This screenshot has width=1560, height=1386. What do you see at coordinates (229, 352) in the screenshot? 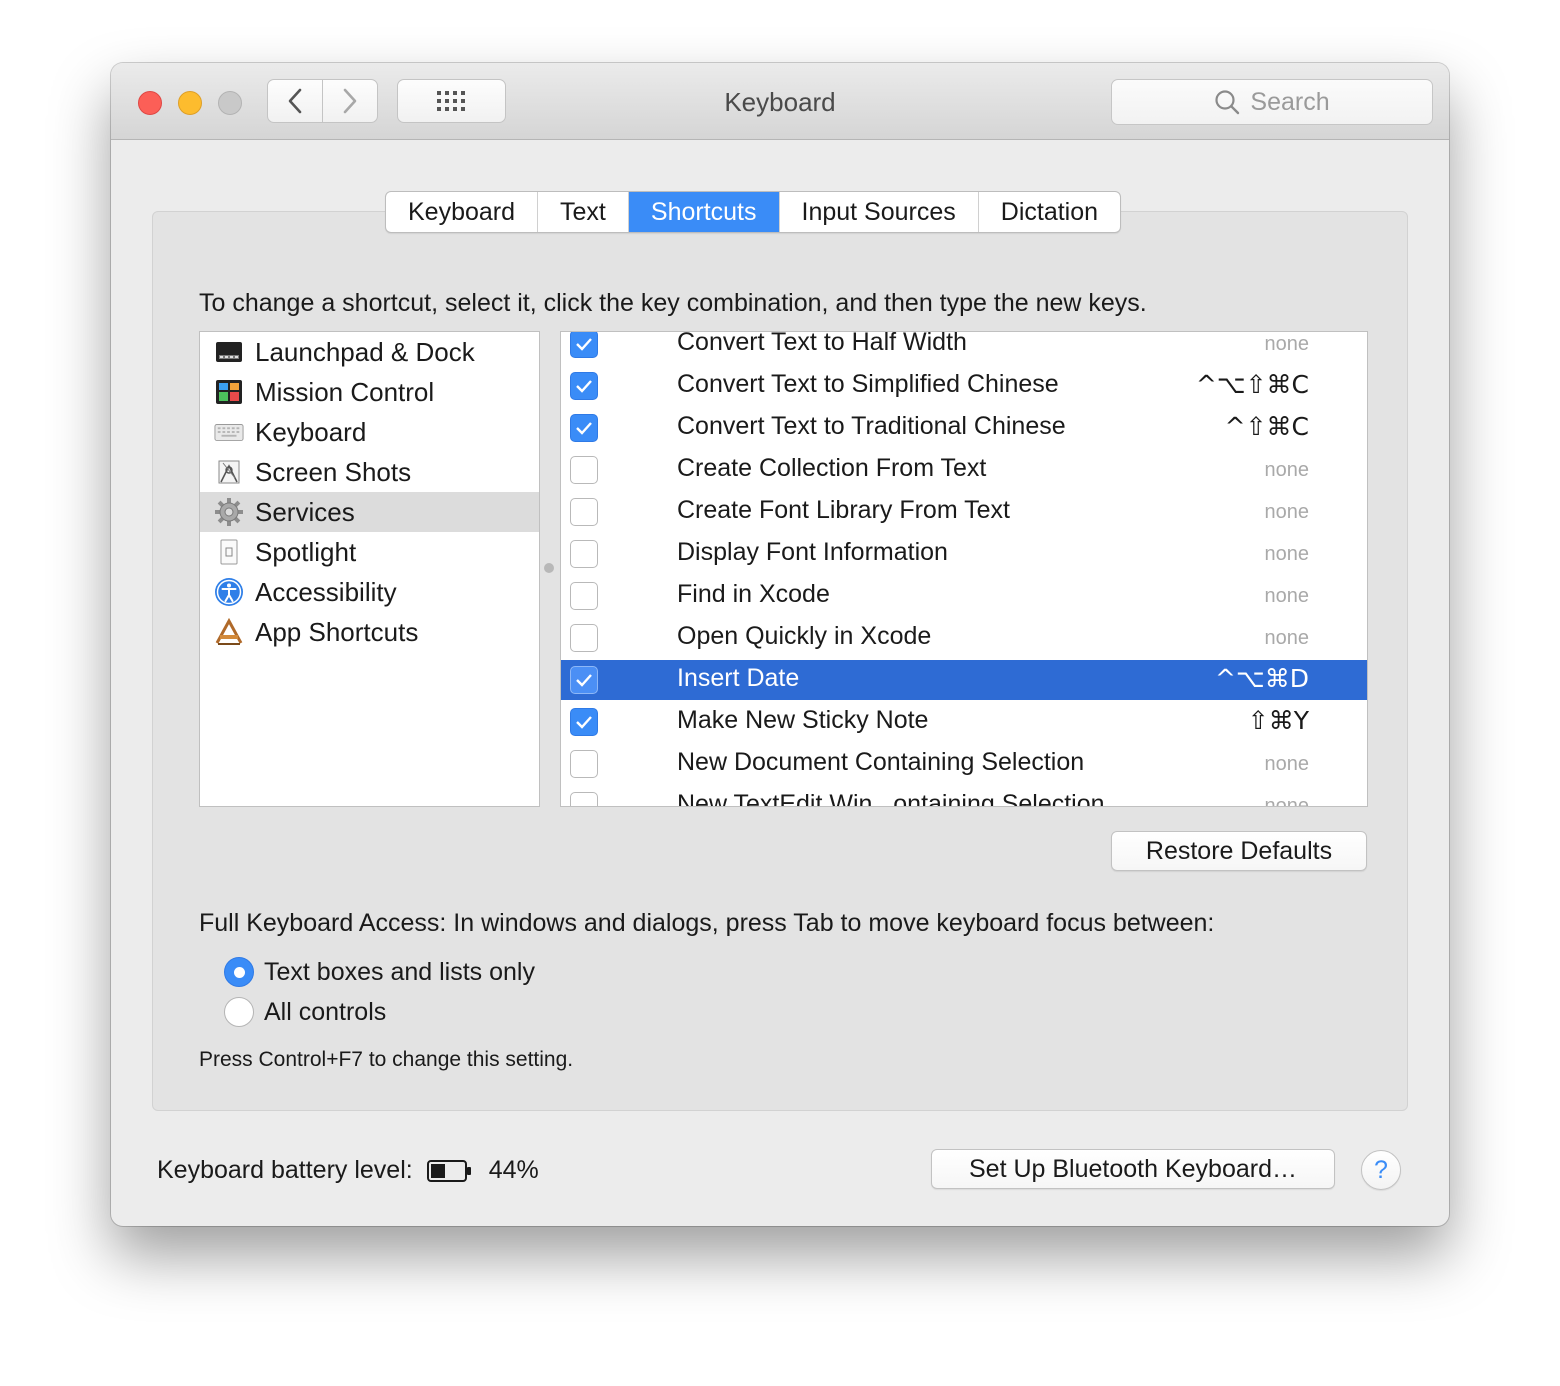
I see `launchpad-dock-icon` at bounding box center [229, 352].